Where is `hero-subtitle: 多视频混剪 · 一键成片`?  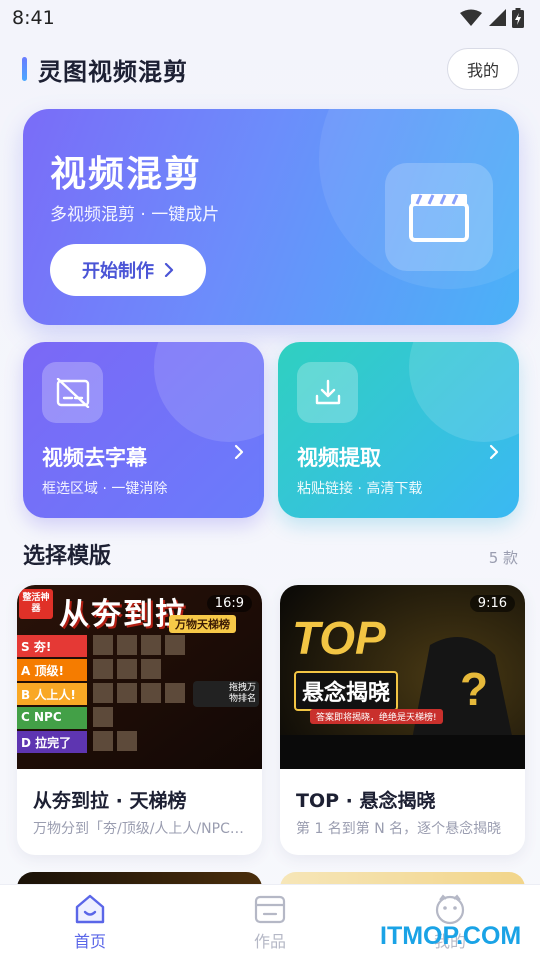
hero-subtitle: 多视频混剪 · 一键成片 is located at coordinates (135, 215).